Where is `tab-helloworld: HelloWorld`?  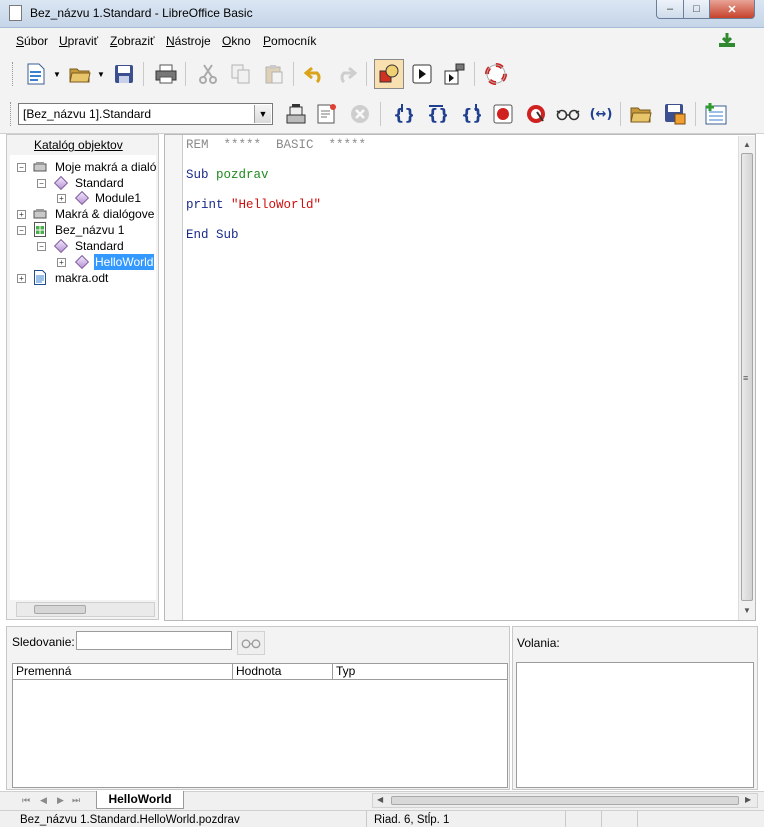 tab-helloworld: HelloWorld is located at coordinates (140, 800).